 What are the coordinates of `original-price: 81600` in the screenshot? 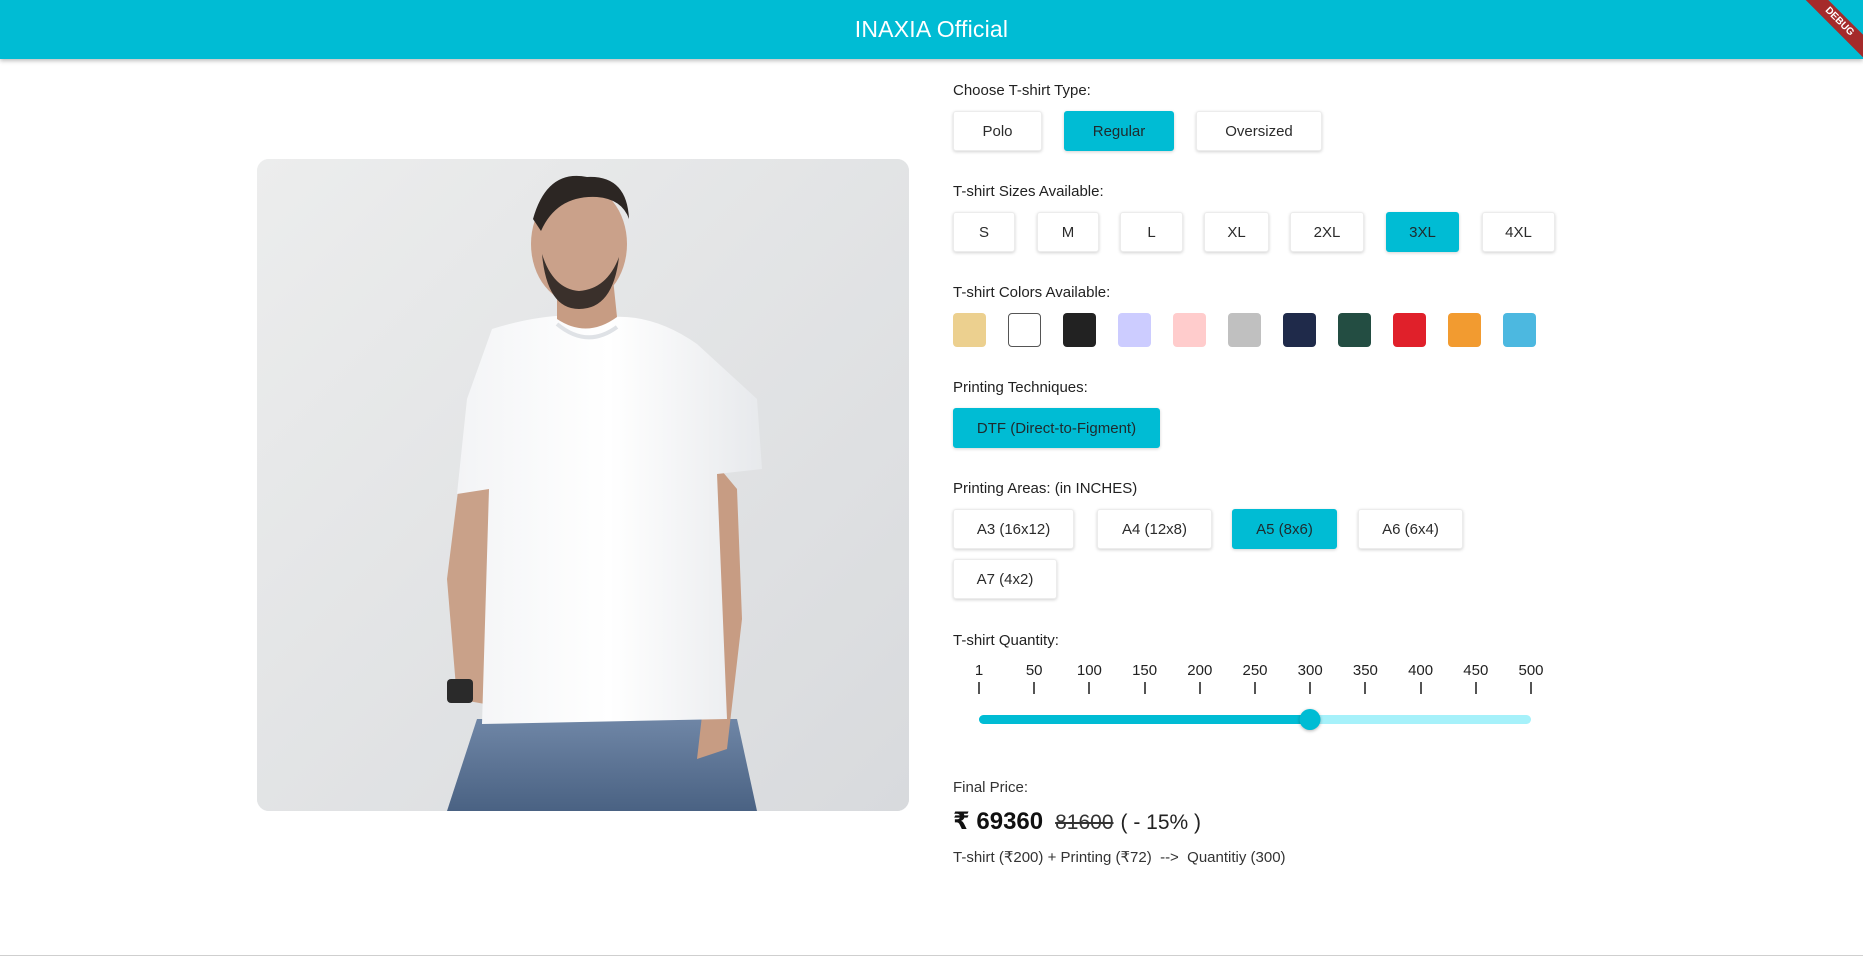 It's located at (1084, 822).